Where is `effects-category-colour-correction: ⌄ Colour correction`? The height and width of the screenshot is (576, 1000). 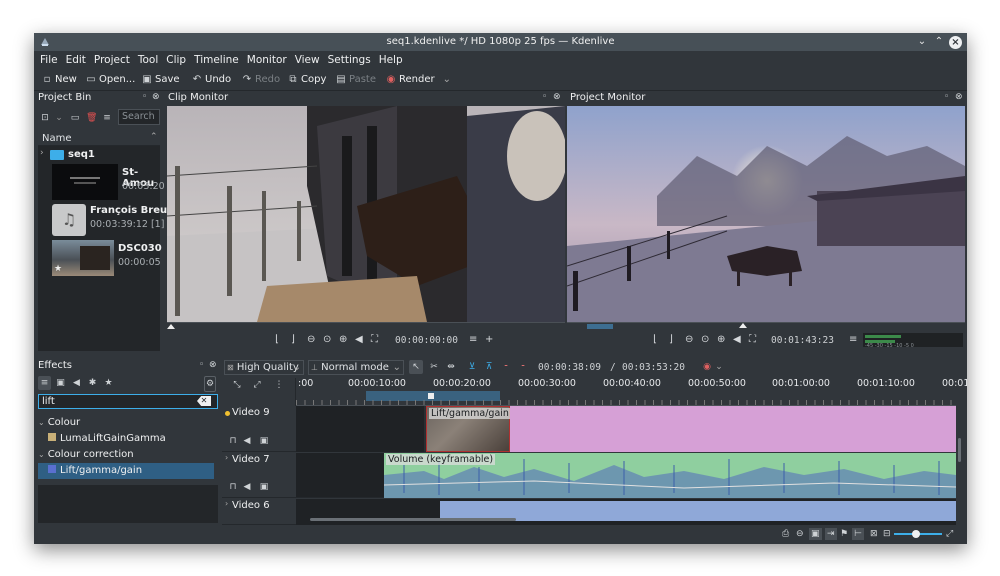
effects-category-colour-correction: ⌄ Colour correction is located at coordinates (128, 455).